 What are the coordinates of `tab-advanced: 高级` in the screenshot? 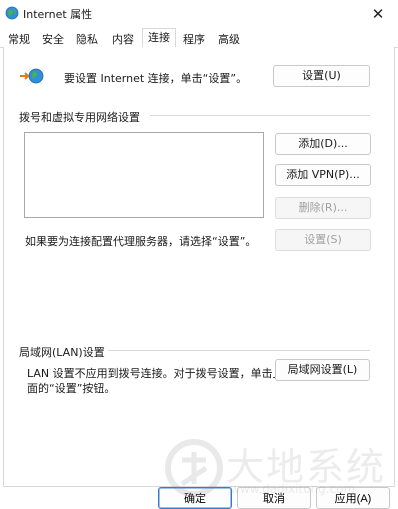 It's located at (229, 38).